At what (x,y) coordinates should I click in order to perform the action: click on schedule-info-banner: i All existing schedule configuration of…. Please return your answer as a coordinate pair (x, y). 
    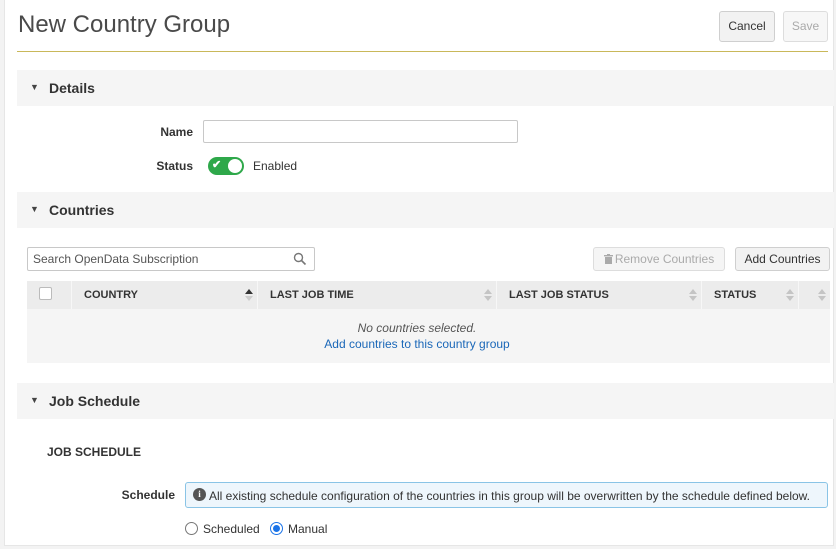
    Looking at the image, I should click on (506, 495).